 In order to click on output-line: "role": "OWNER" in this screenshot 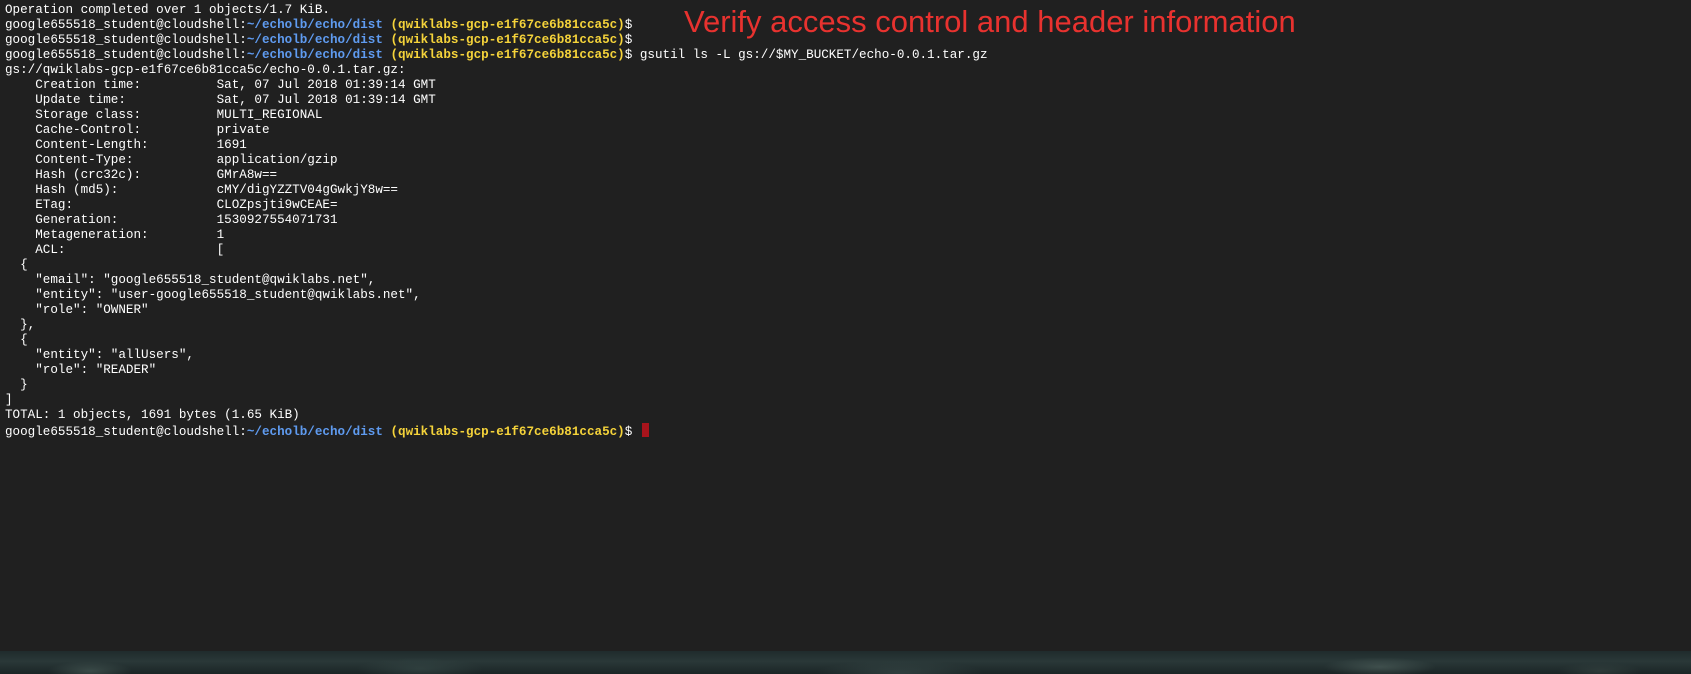, I will do `click(77, 310)`.